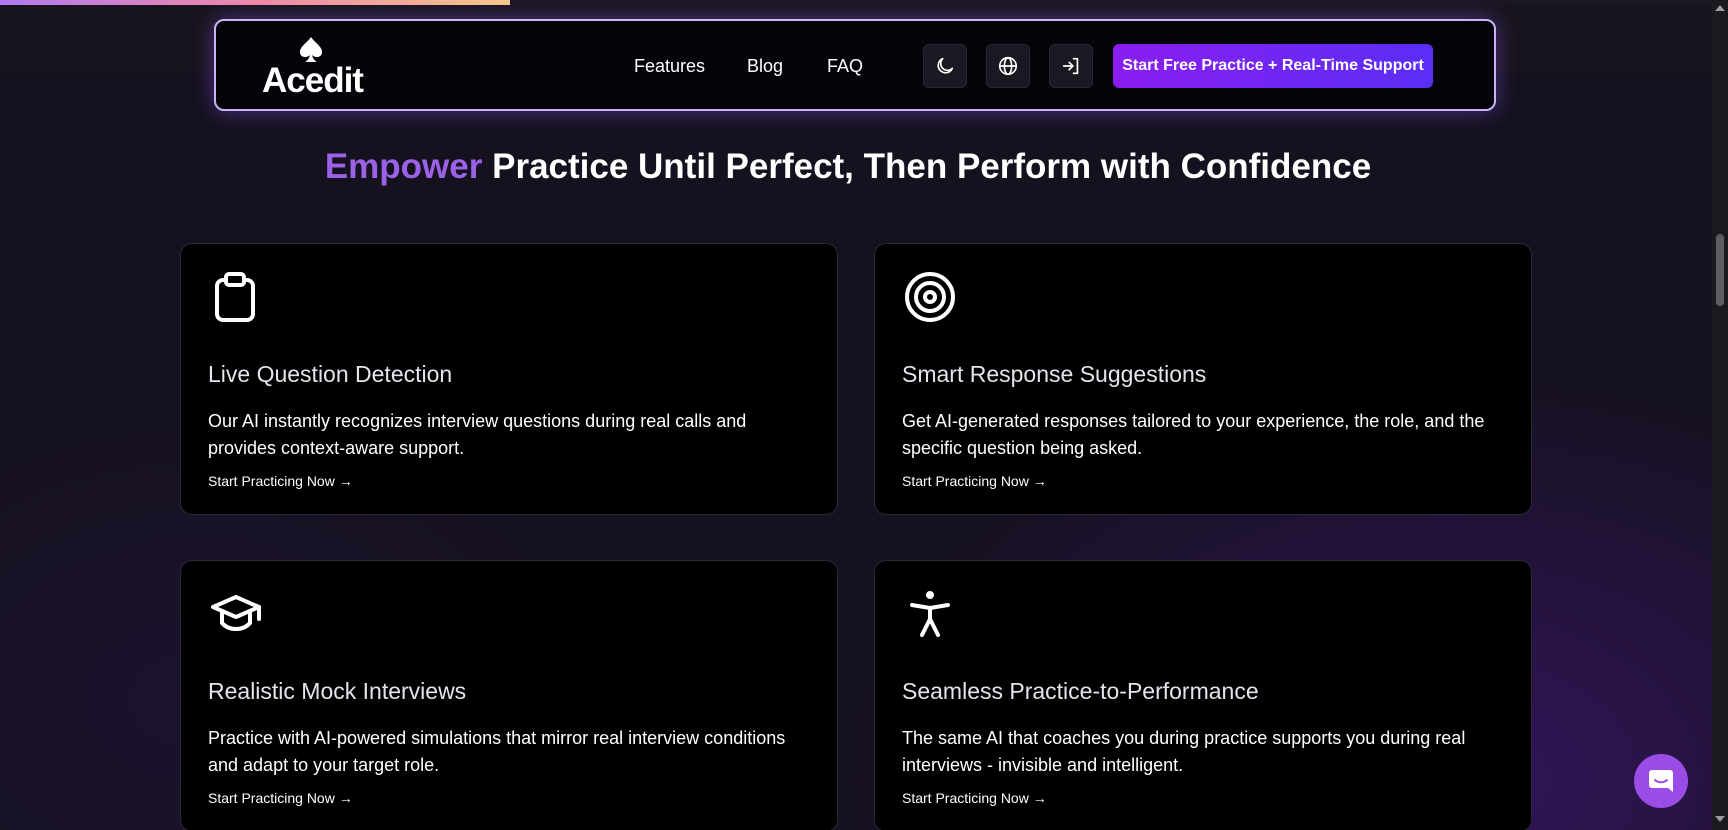 The image size is (1728, 830). I want to click on scroll-down-arrow-icon, so click(1720, 819).